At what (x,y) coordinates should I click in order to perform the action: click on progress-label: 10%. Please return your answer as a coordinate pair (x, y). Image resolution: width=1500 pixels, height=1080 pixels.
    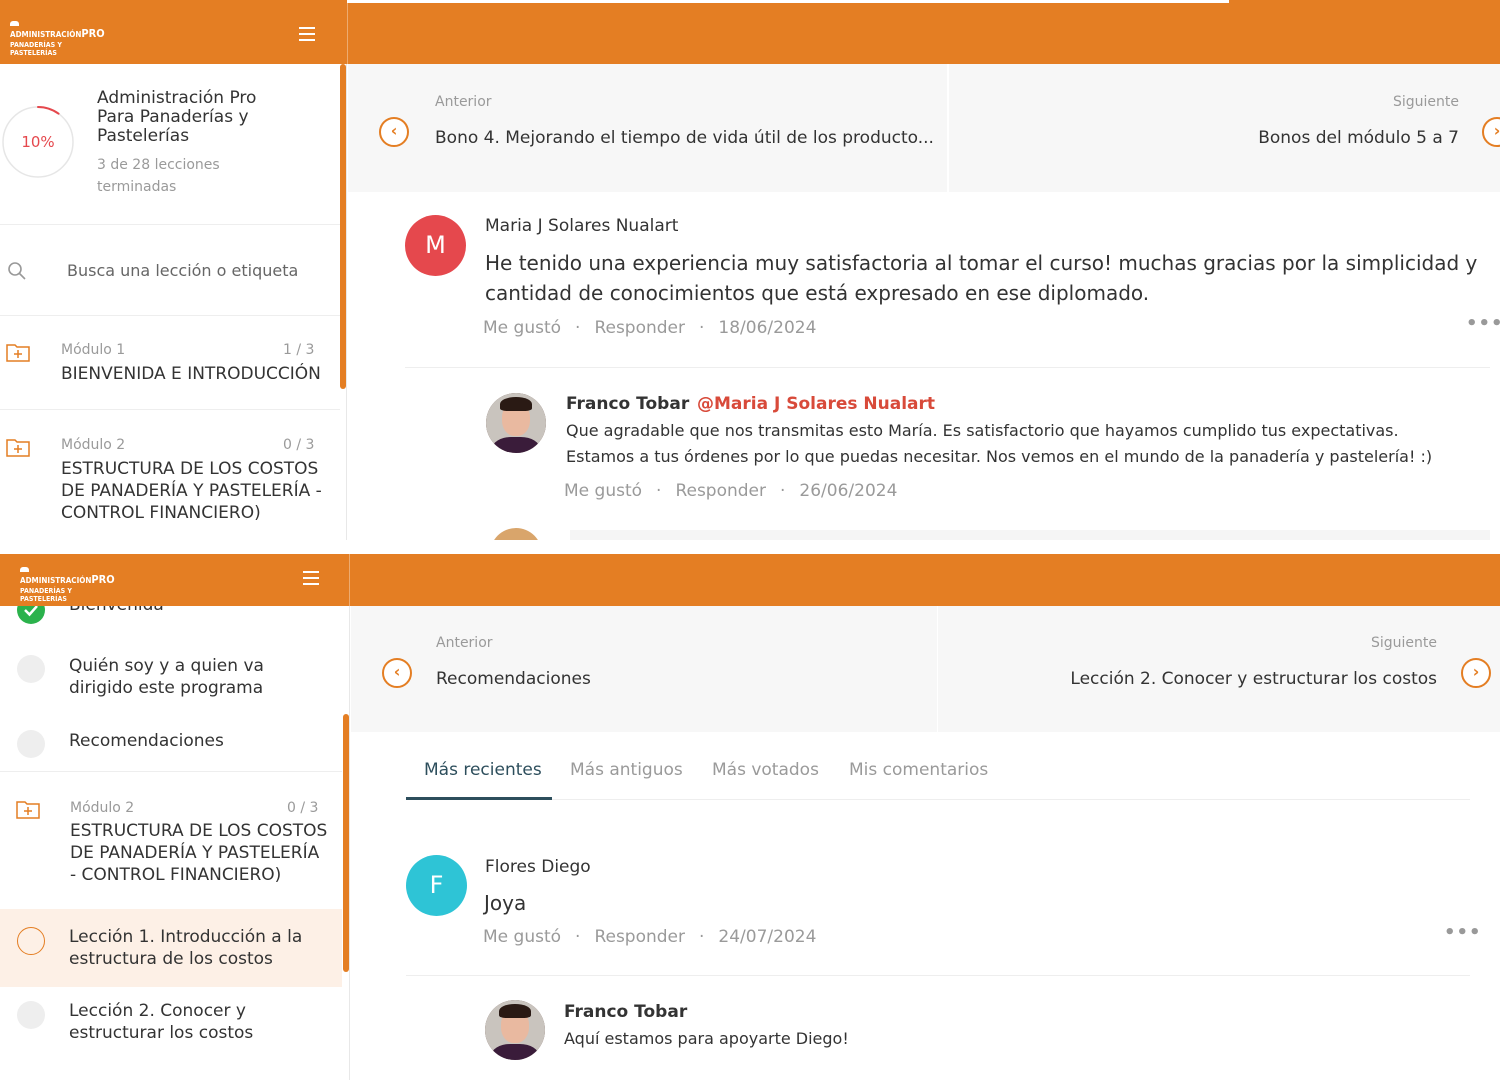
    Looking at the image, I should click on (37, 142).